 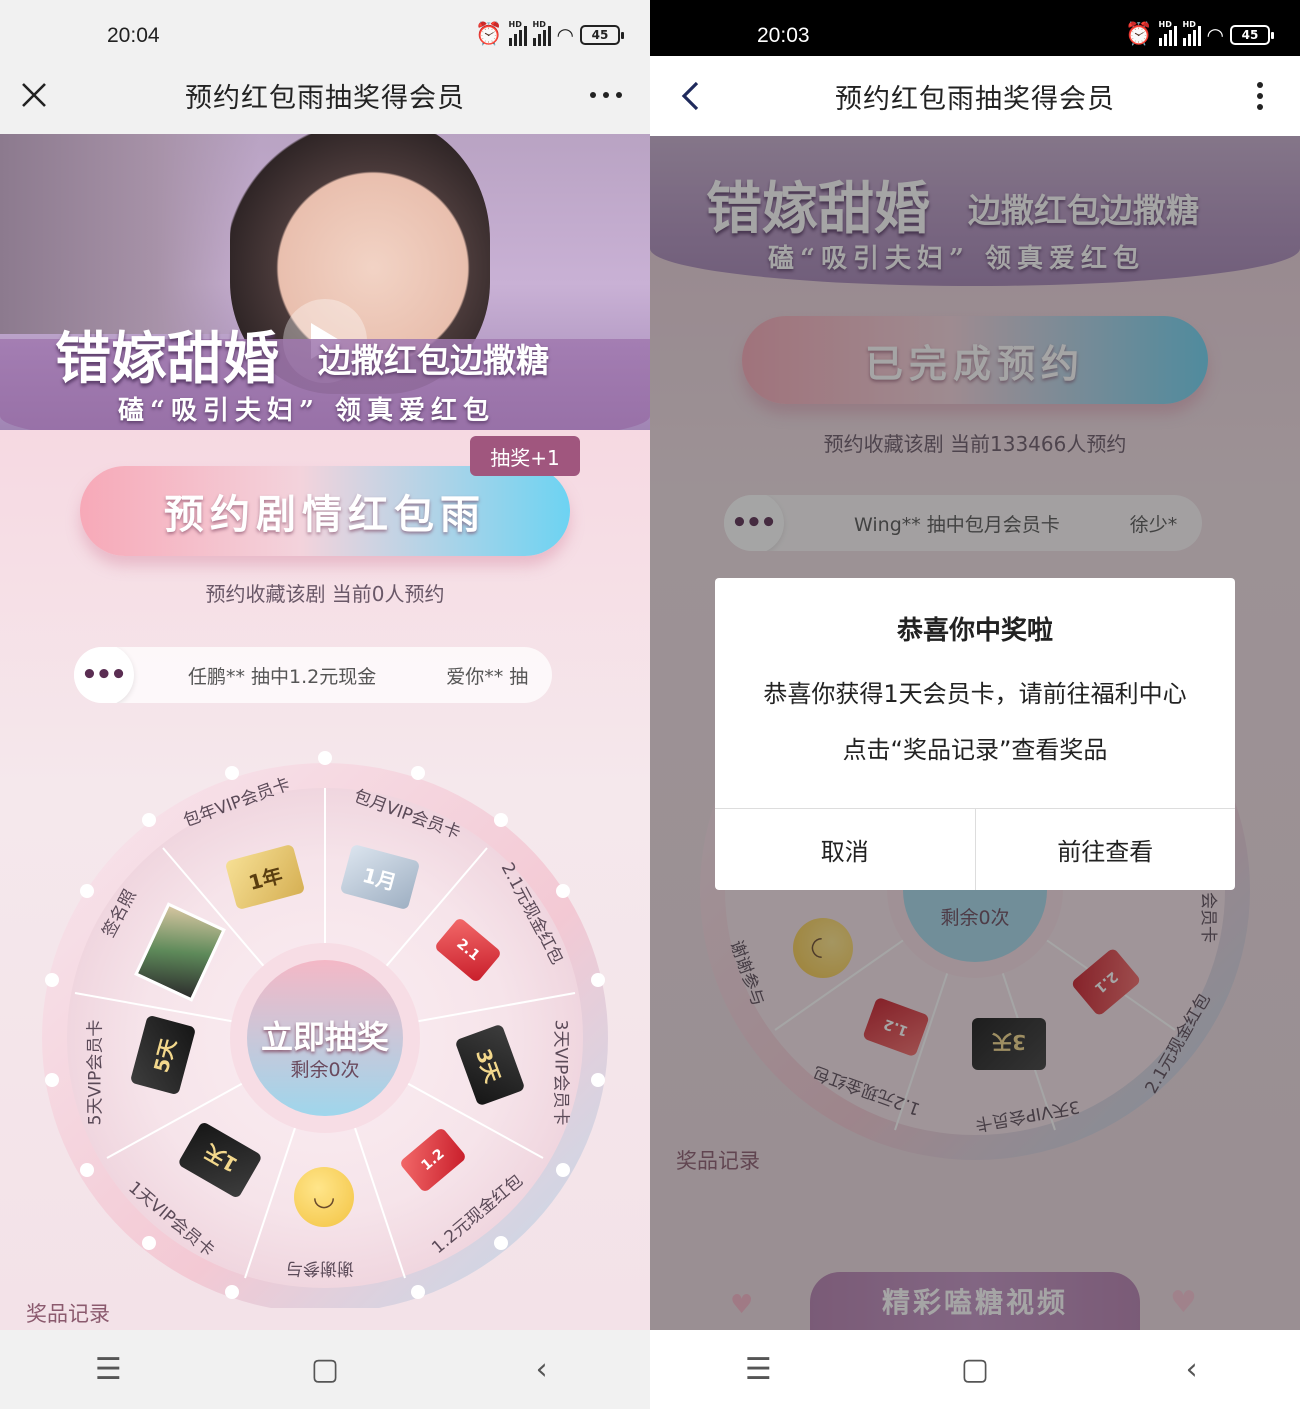 What do you see at coordinates (606, 95) in the screenshot?
I see `more-icon` at bounding box center [606, 95].